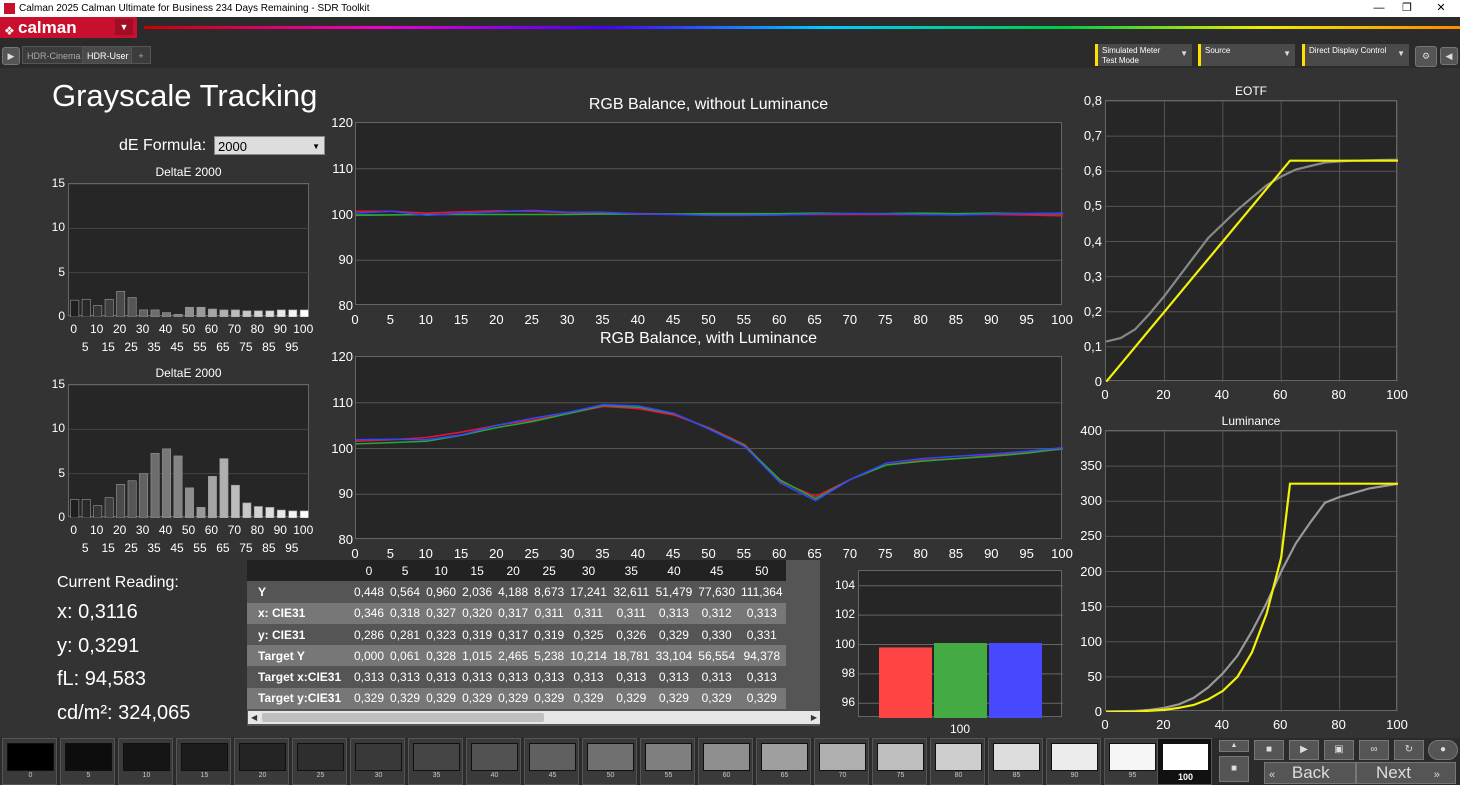 This screenshot has height=785, width=1460. Describe the element at coordinates (551, 761) in the screenshot. I see `patch-45: 45` at that location.